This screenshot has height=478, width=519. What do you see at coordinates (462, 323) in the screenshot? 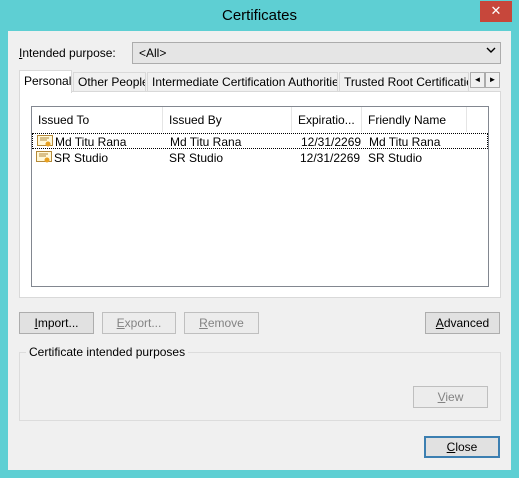
I see `advanced-button: Advanced` at bounding box center [462, 323].